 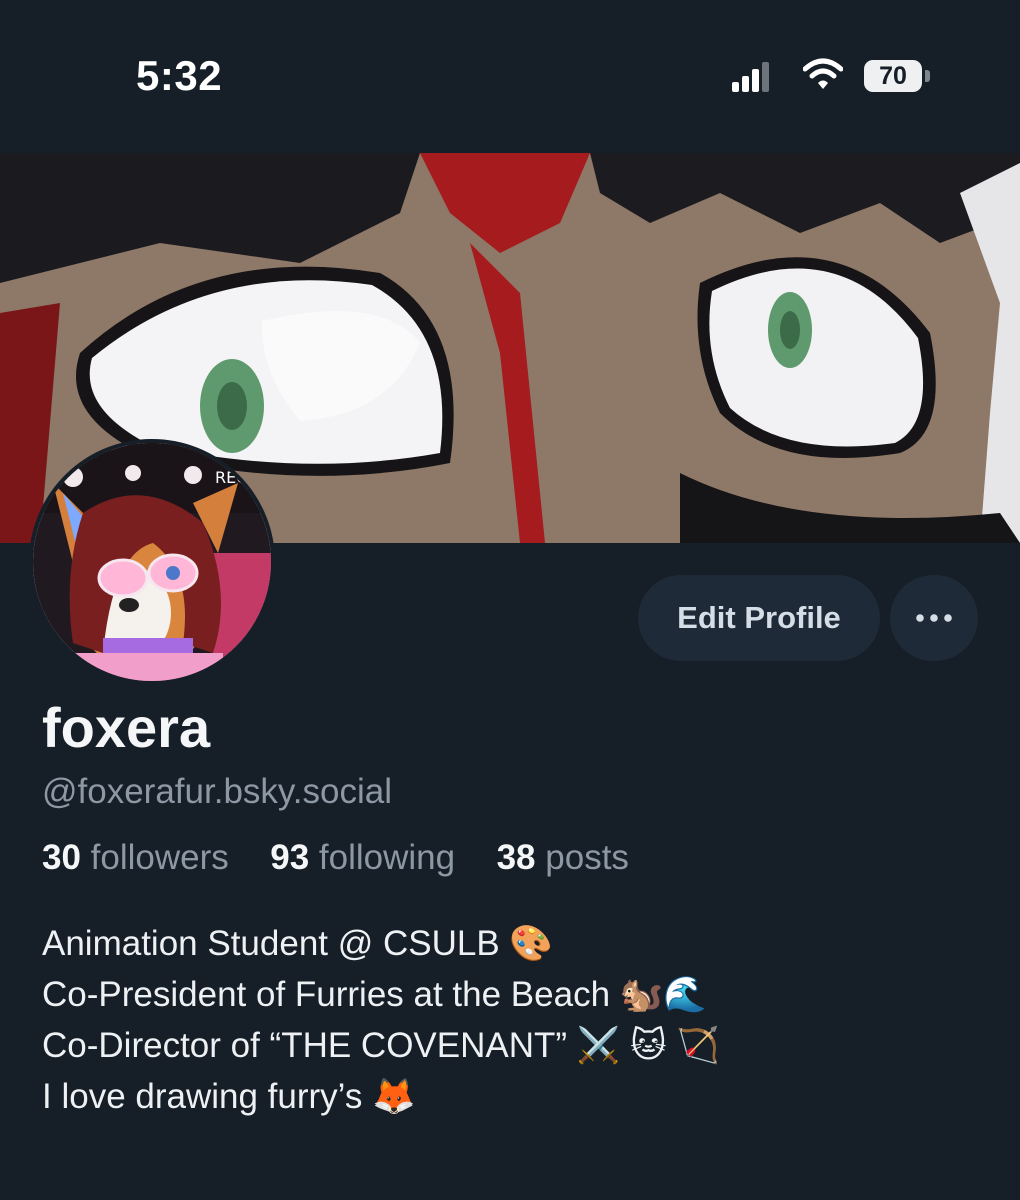 I want to click on following-stat: 93 following, so click(x=367, y=857).